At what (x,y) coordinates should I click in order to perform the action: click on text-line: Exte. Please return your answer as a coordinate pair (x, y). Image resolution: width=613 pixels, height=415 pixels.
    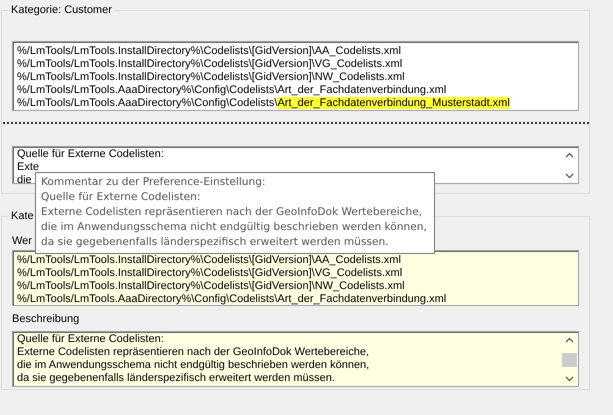
    Looking at the image, I should click on (28, 167).